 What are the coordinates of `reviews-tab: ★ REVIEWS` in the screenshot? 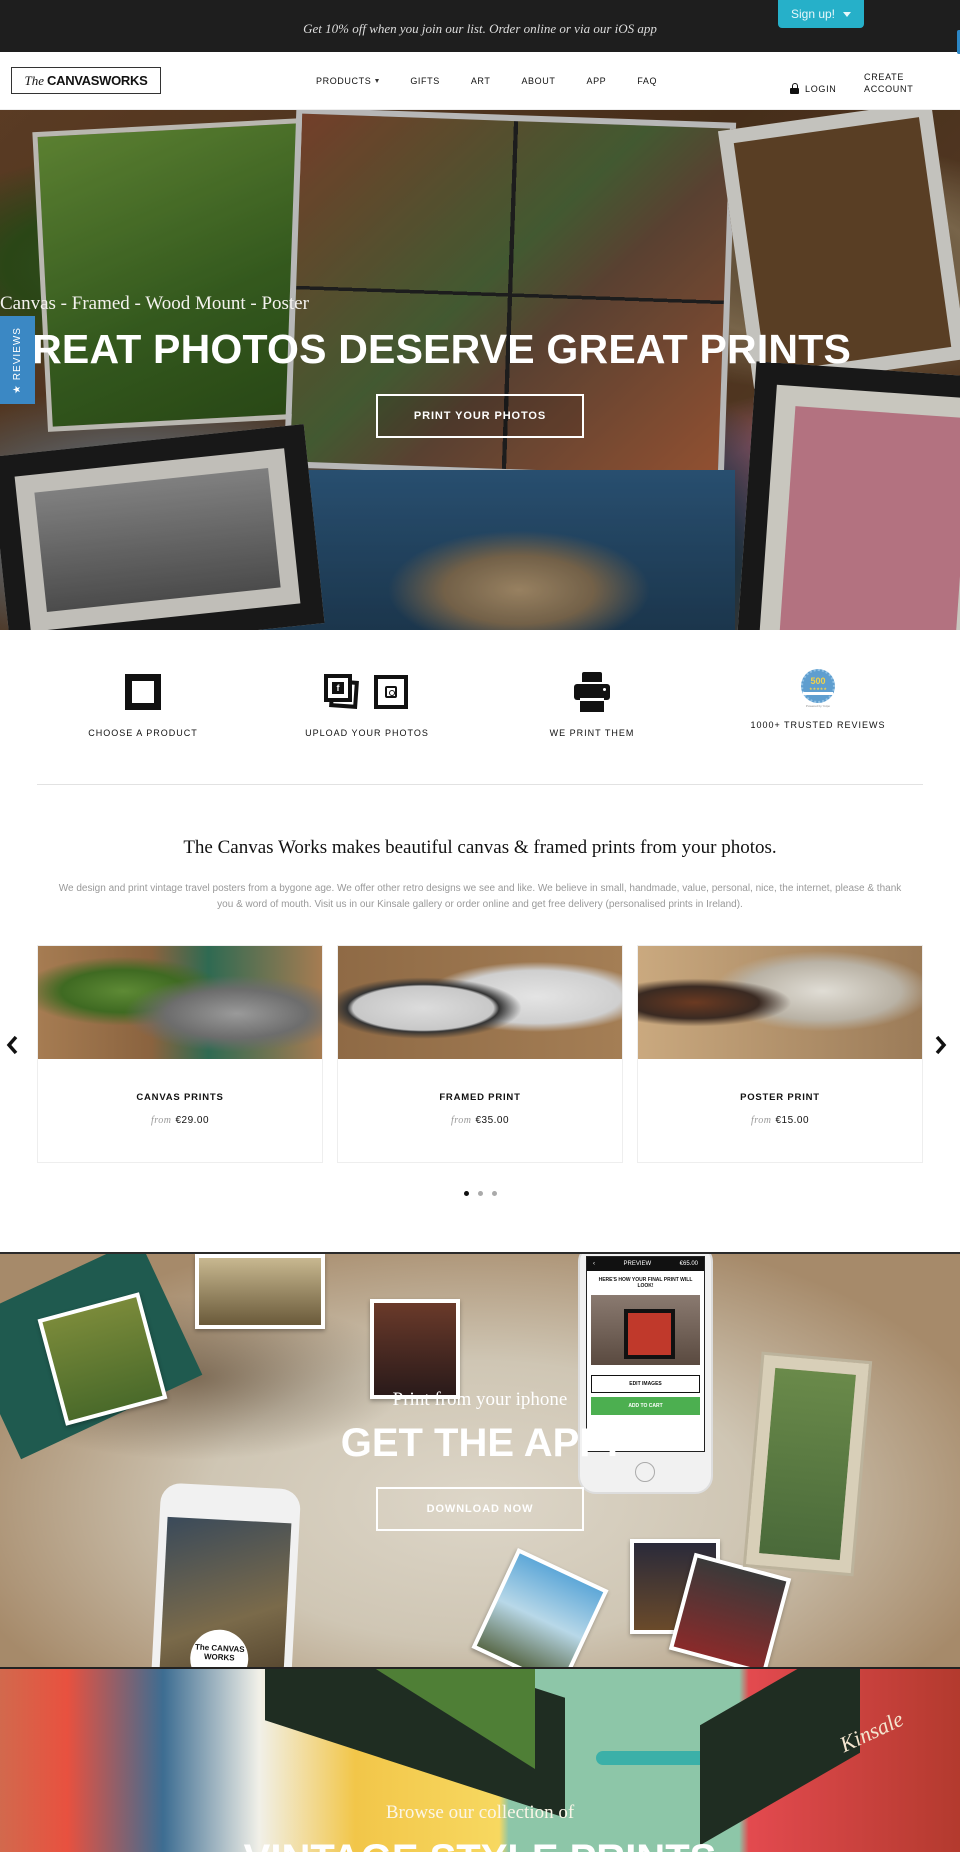 It's located at (17, 360).